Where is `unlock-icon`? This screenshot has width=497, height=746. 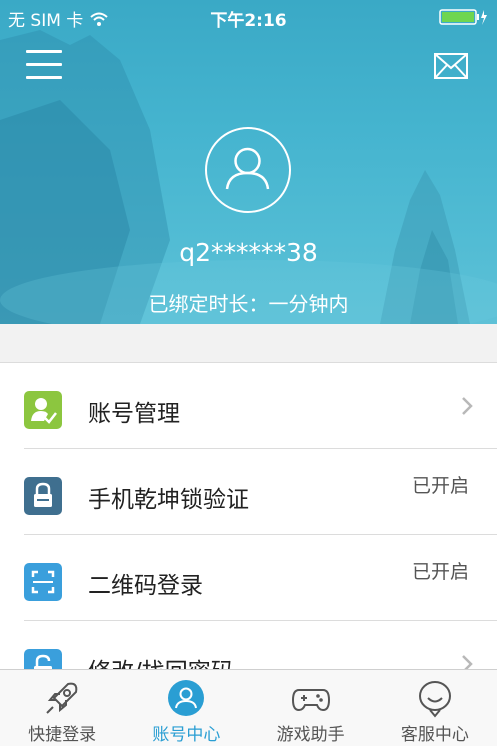
unlock-icon is located at coordinates (43, 659).